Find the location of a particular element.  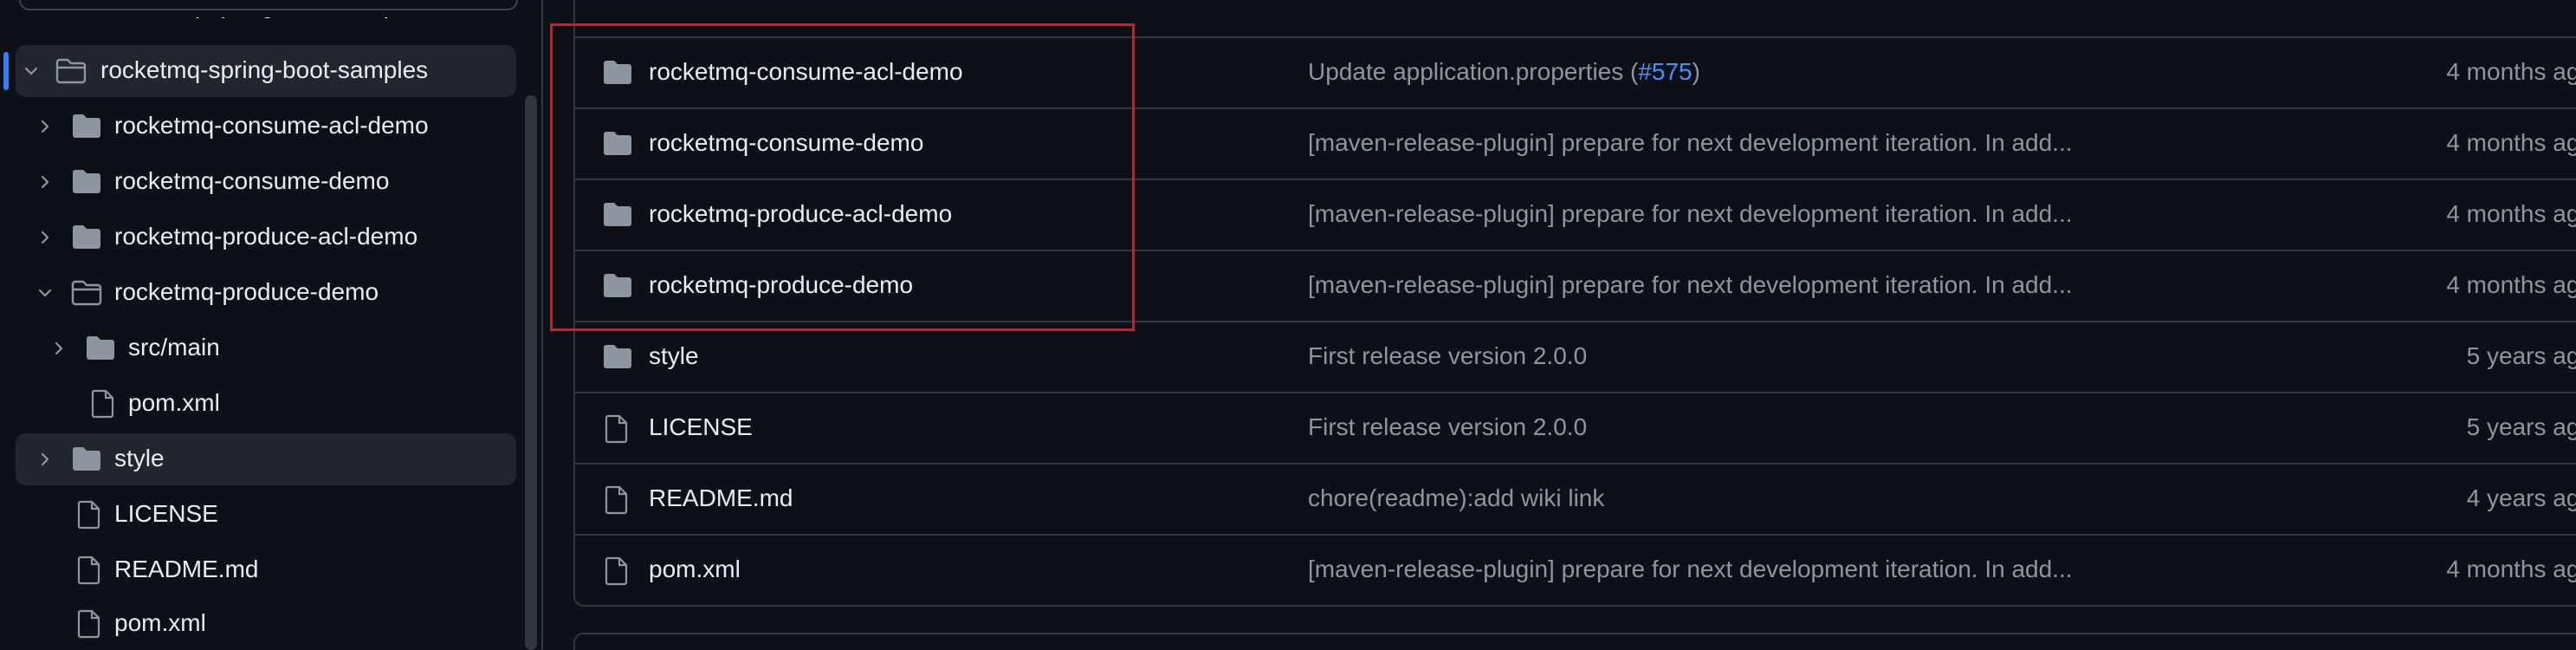

tree-item-license: LICENSE is located at coordinates (266, 515).